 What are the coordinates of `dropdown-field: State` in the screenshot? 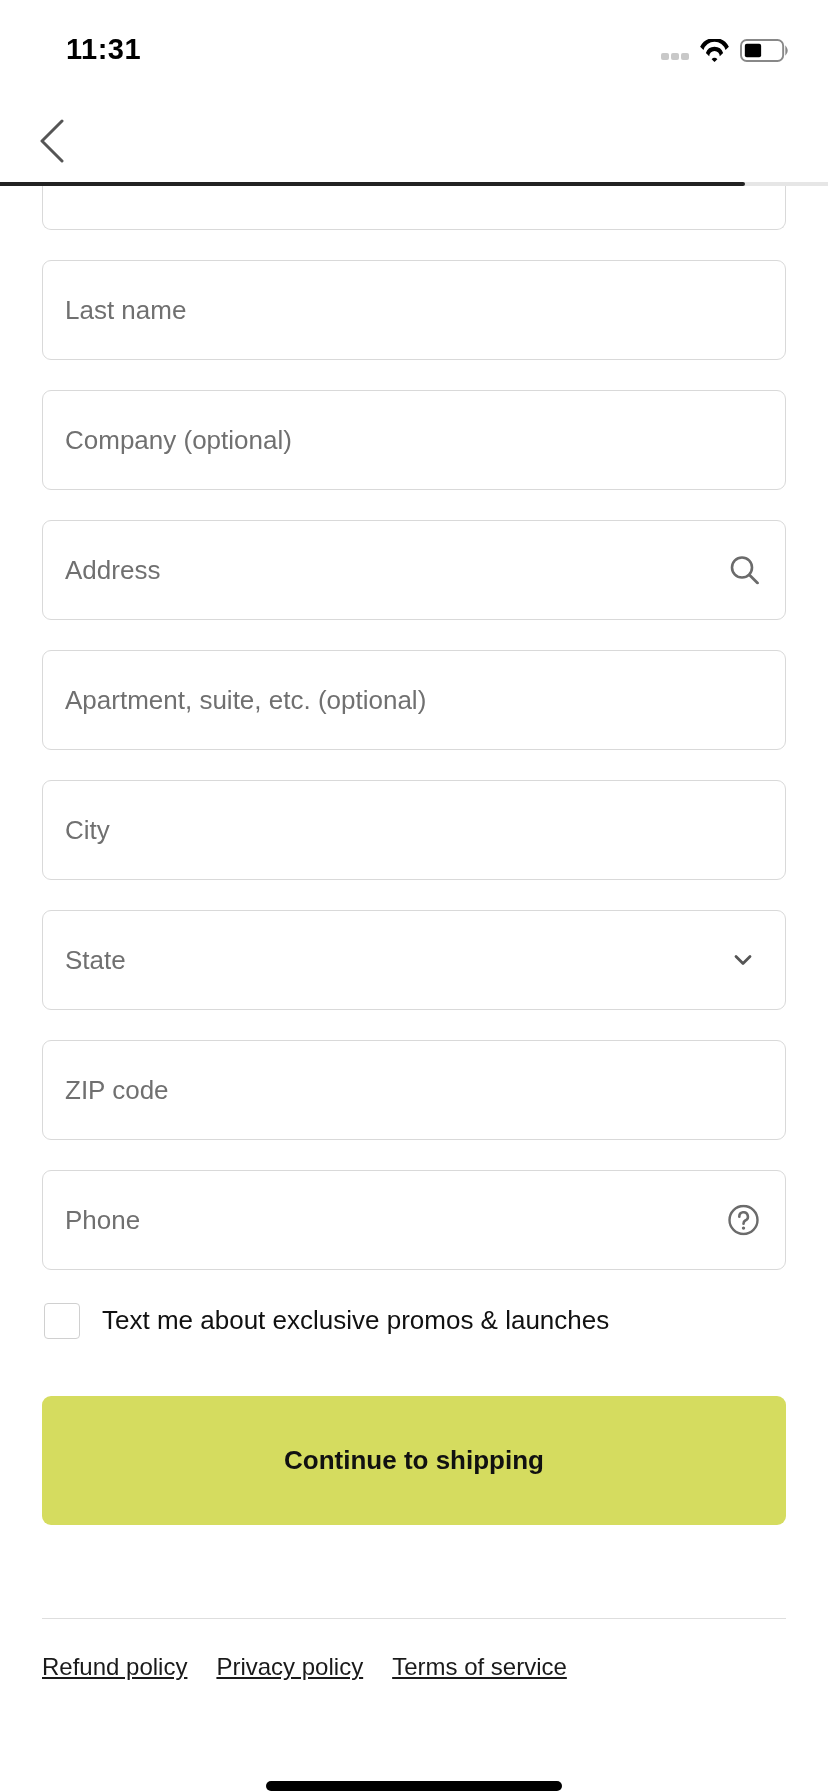 It's located at (414, 960).